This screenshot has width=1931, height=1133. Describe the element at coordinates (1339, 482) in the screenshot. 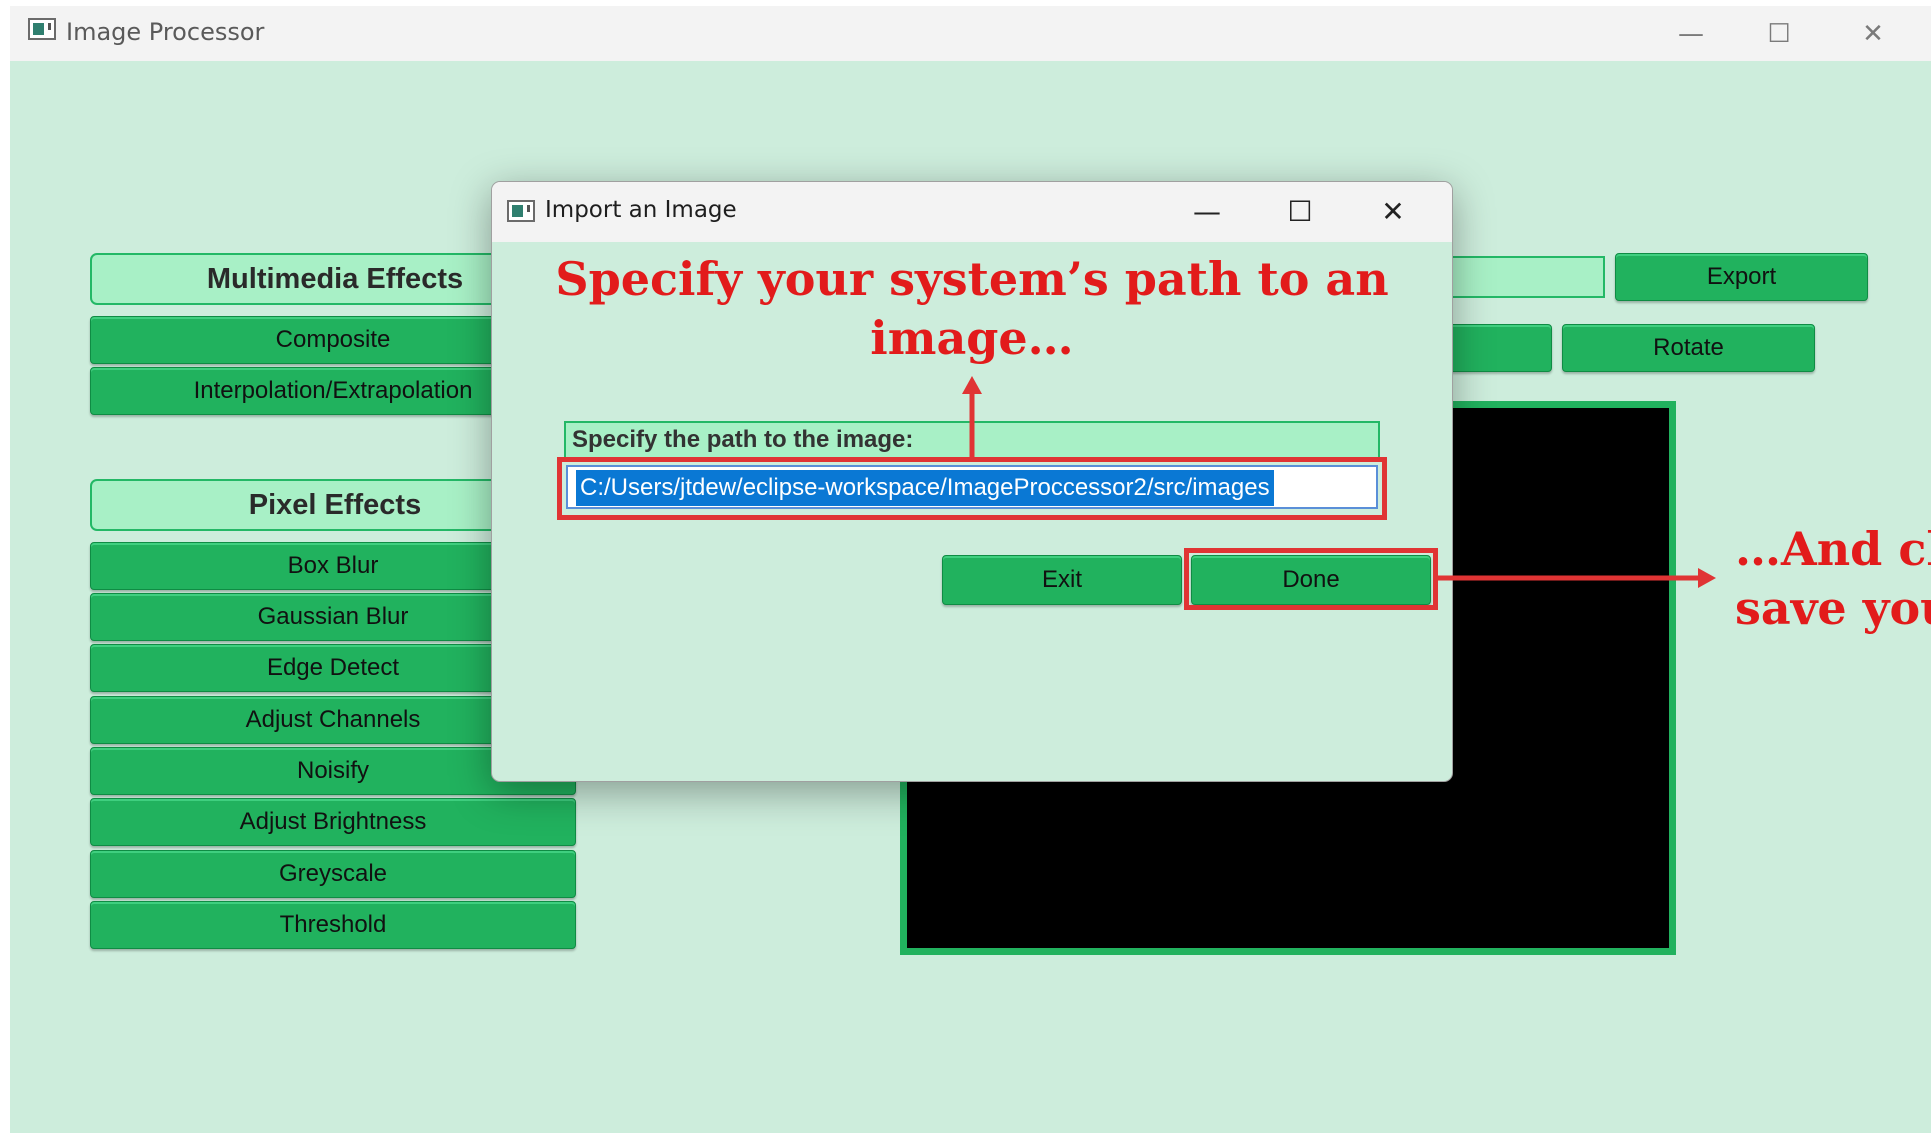

I see `annotation-arrows` at that location.